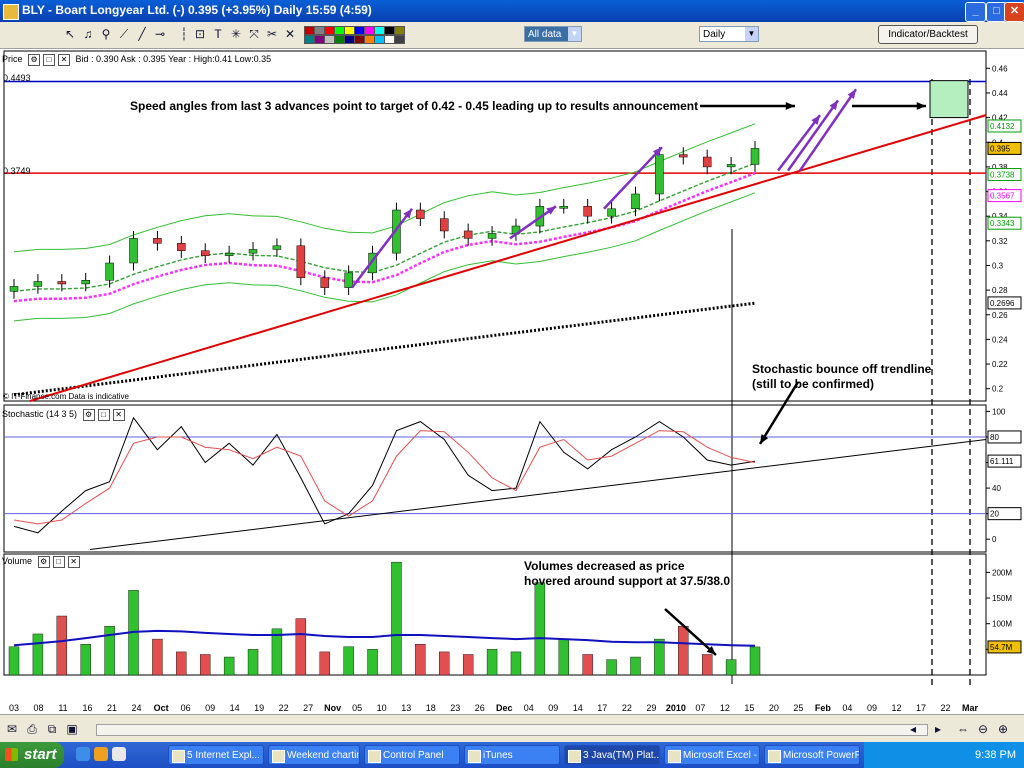 Image resolution: width=1024 pixels, height=768 pixels. I want to click on print-icon: ⎙, so click(32, 729).